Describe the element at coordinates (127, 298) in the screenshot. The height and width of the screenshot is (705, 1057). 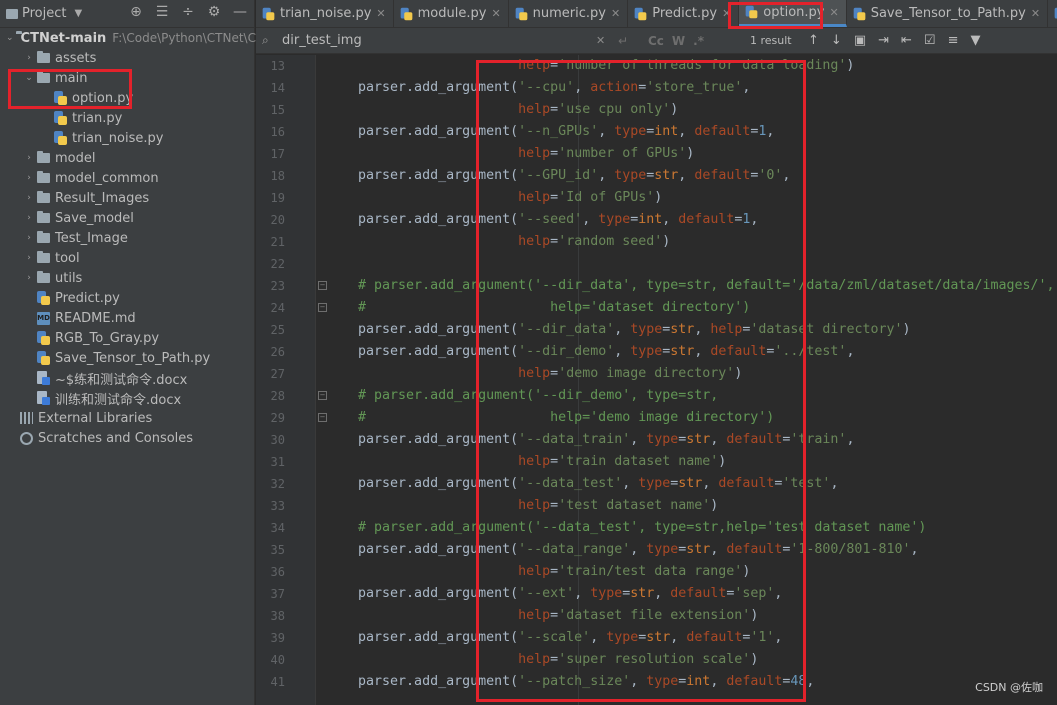
I see `tree-item: Predict.py` at that location.